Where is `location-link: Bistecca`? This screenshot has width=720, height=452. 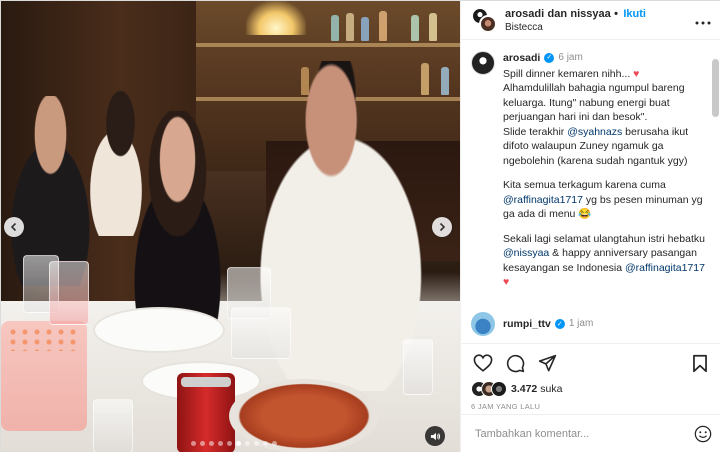
location-link: Bistecca is located at coordinates (600, 28).